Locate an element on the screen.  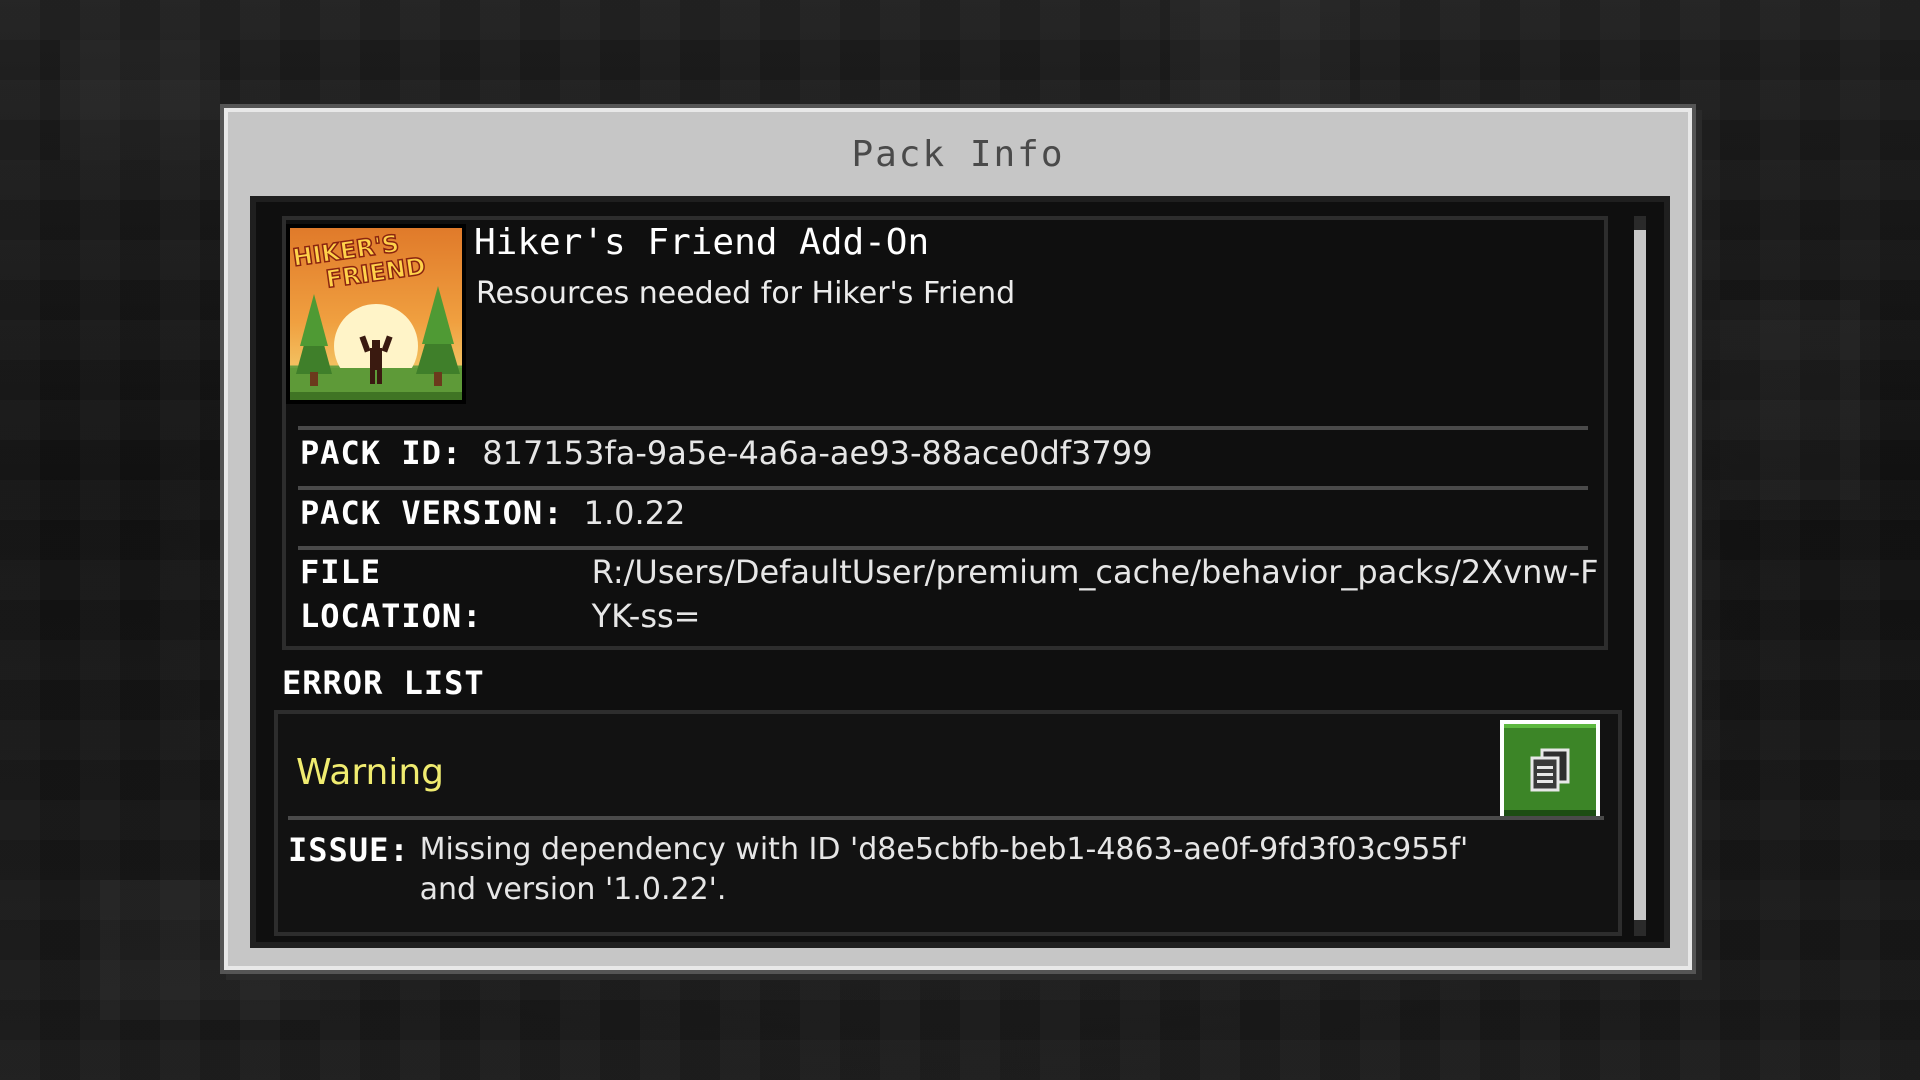
pack-version-value: 1.0.22 is located at coordinates (634, 513).